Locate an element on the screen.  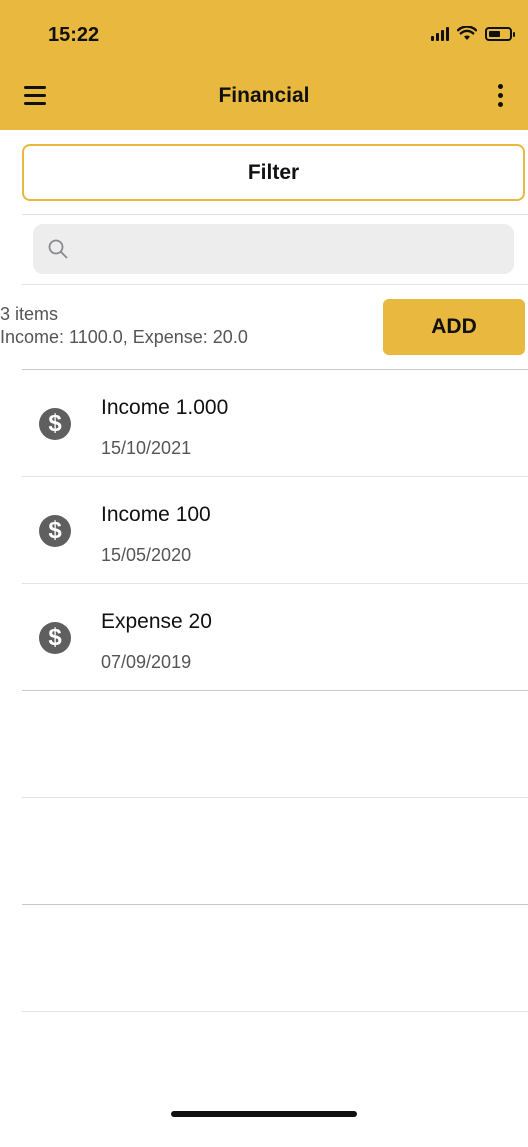
transaction-date: 15/05/2020 is located at coordinates (146, 555).